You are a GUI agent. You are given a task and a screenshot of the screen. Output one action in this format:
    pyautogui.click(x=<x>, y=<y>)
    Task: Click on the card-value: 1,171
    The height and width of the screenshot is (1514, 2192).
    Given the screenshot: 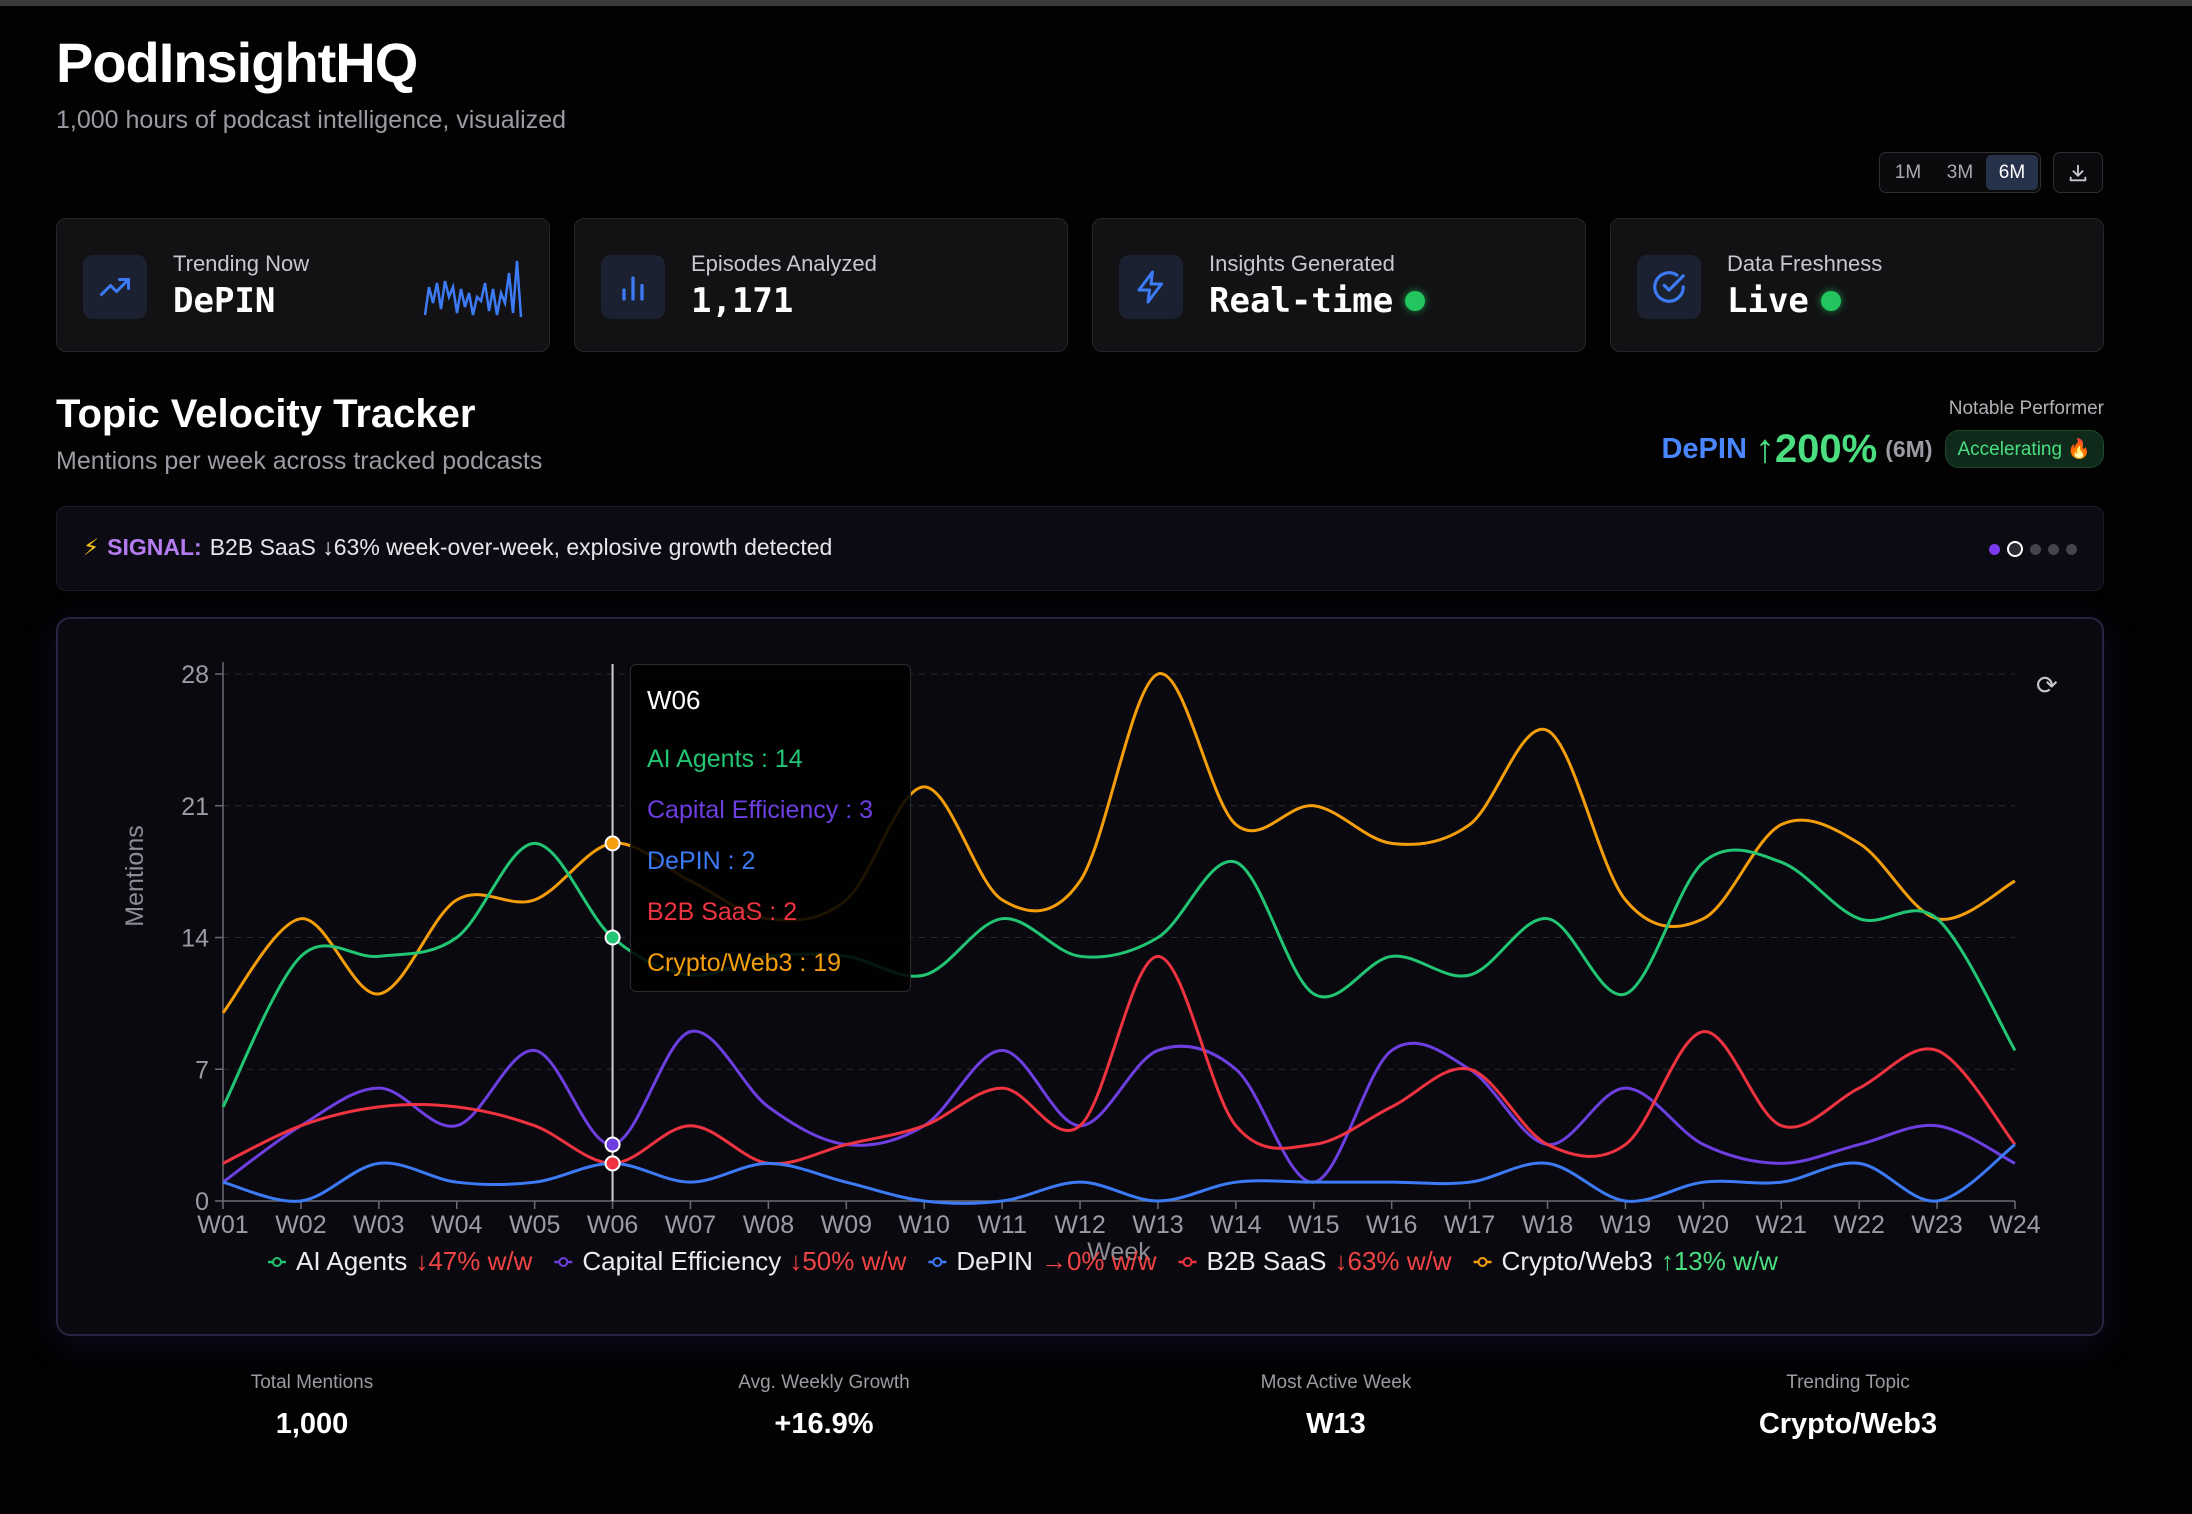 What is the action you would take?
    pyautogui.click(x=742, y=301)
    